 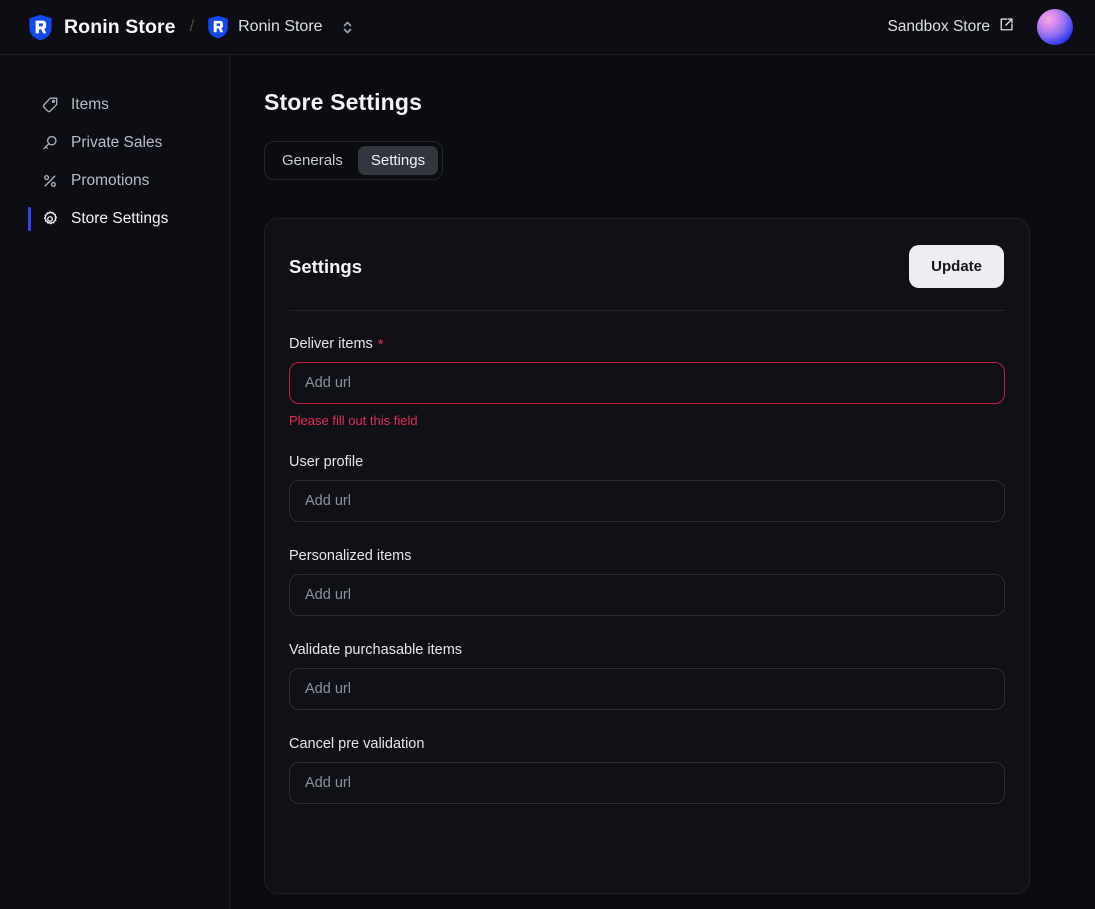 I want to click on field-label-row: User profile, so click(x=647, y=462).